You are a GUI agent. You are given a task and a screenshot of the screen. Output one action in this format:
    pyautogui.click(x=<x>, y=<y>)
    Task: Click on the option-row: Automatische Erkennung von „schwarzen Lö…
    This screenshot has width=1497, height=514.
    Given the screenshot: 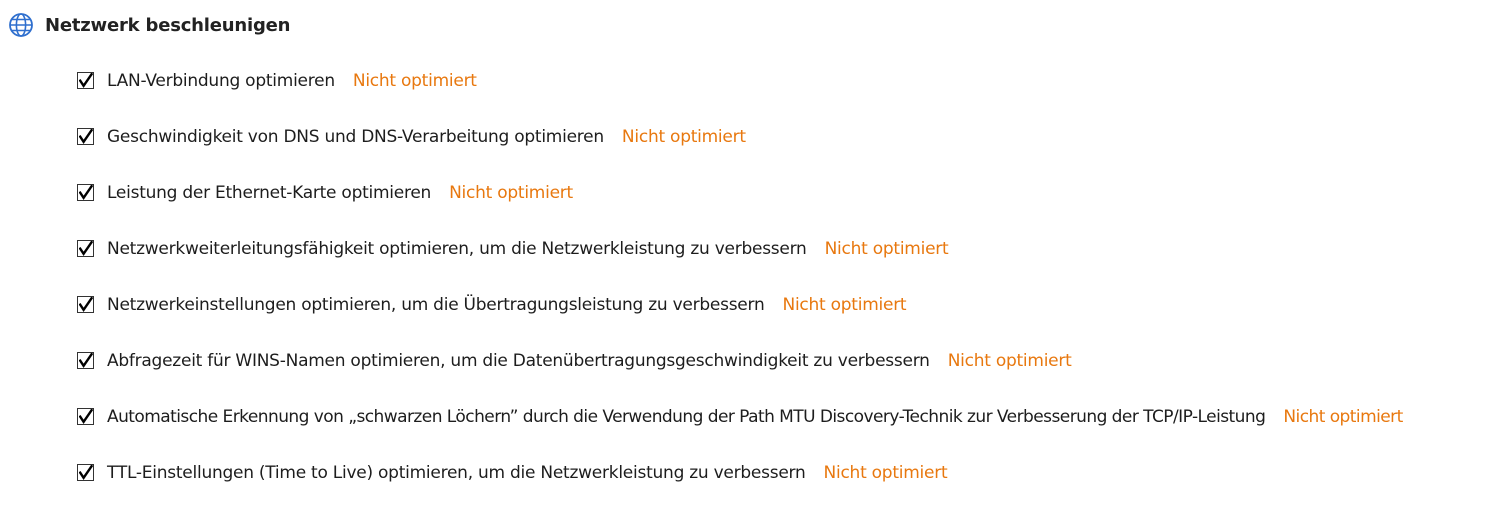 What is the action you would take?
    pyautogui.click(x=784, y=430)
    